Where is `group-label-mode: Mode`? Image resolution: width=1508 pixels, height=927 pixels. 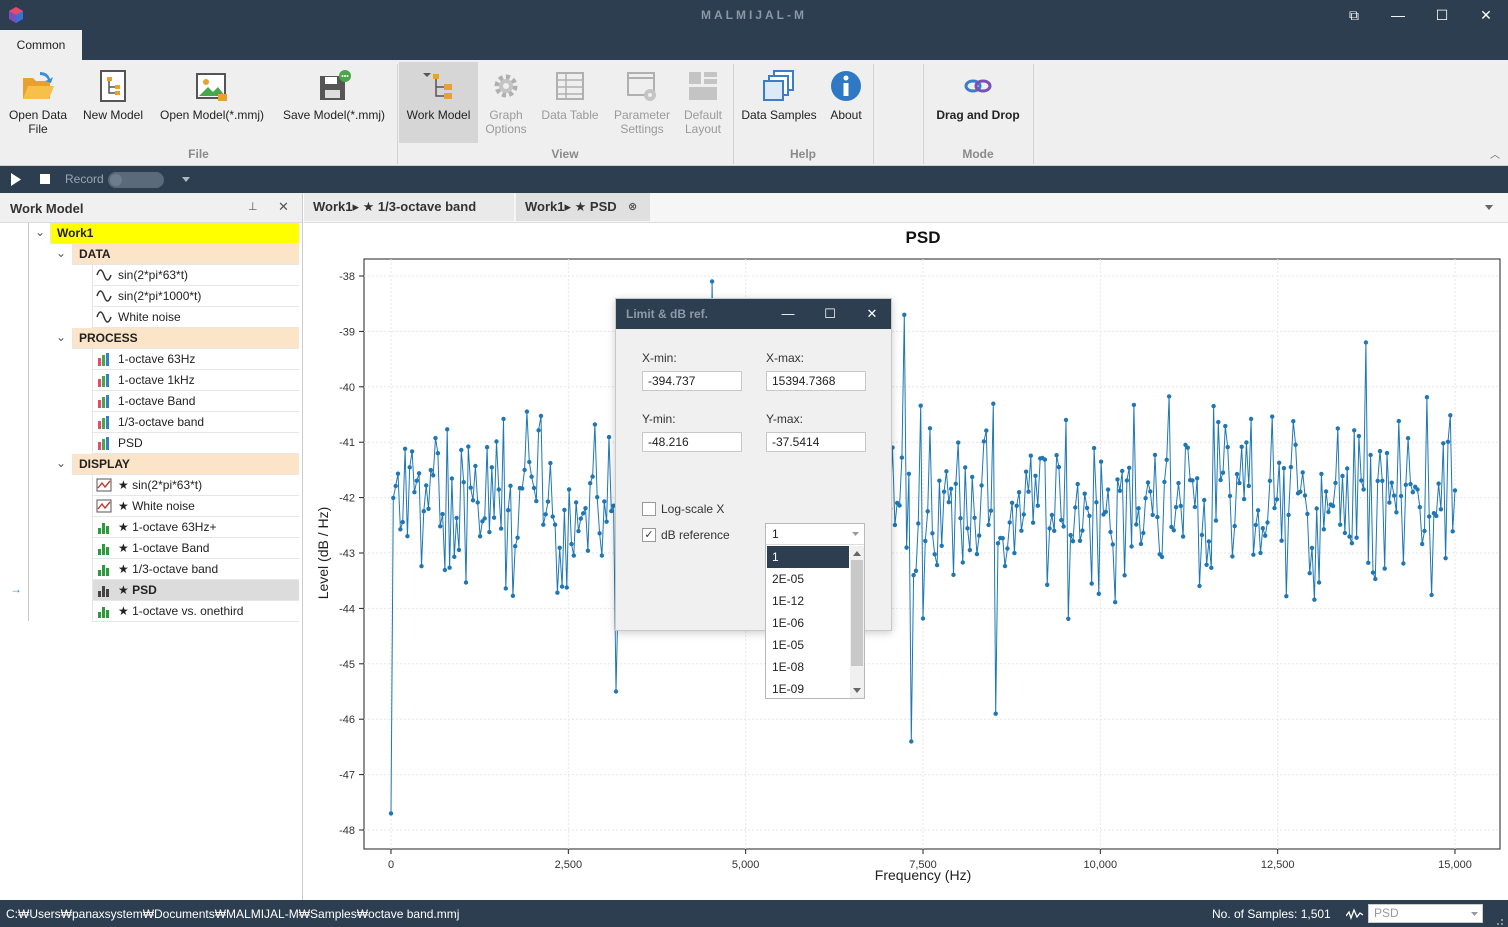
group-label-mode: Mode is located at coordinates (978, 154).